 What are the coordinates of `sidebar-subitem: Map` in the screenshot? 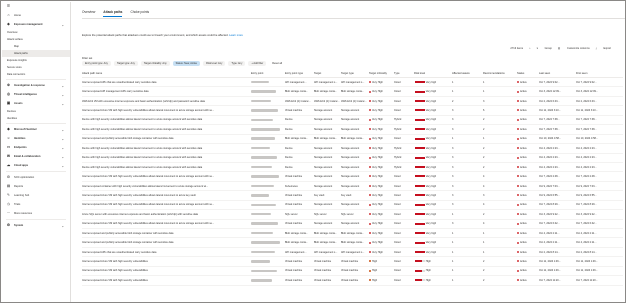 It's located at (36, 46).